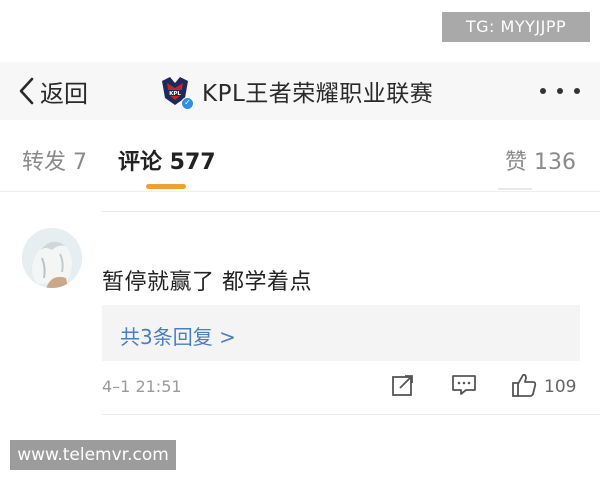 This screenshot has width=600, height=480. Describe the element at coordinates (560, 387) in the screenshot. I see `like-count: 109` at that location.